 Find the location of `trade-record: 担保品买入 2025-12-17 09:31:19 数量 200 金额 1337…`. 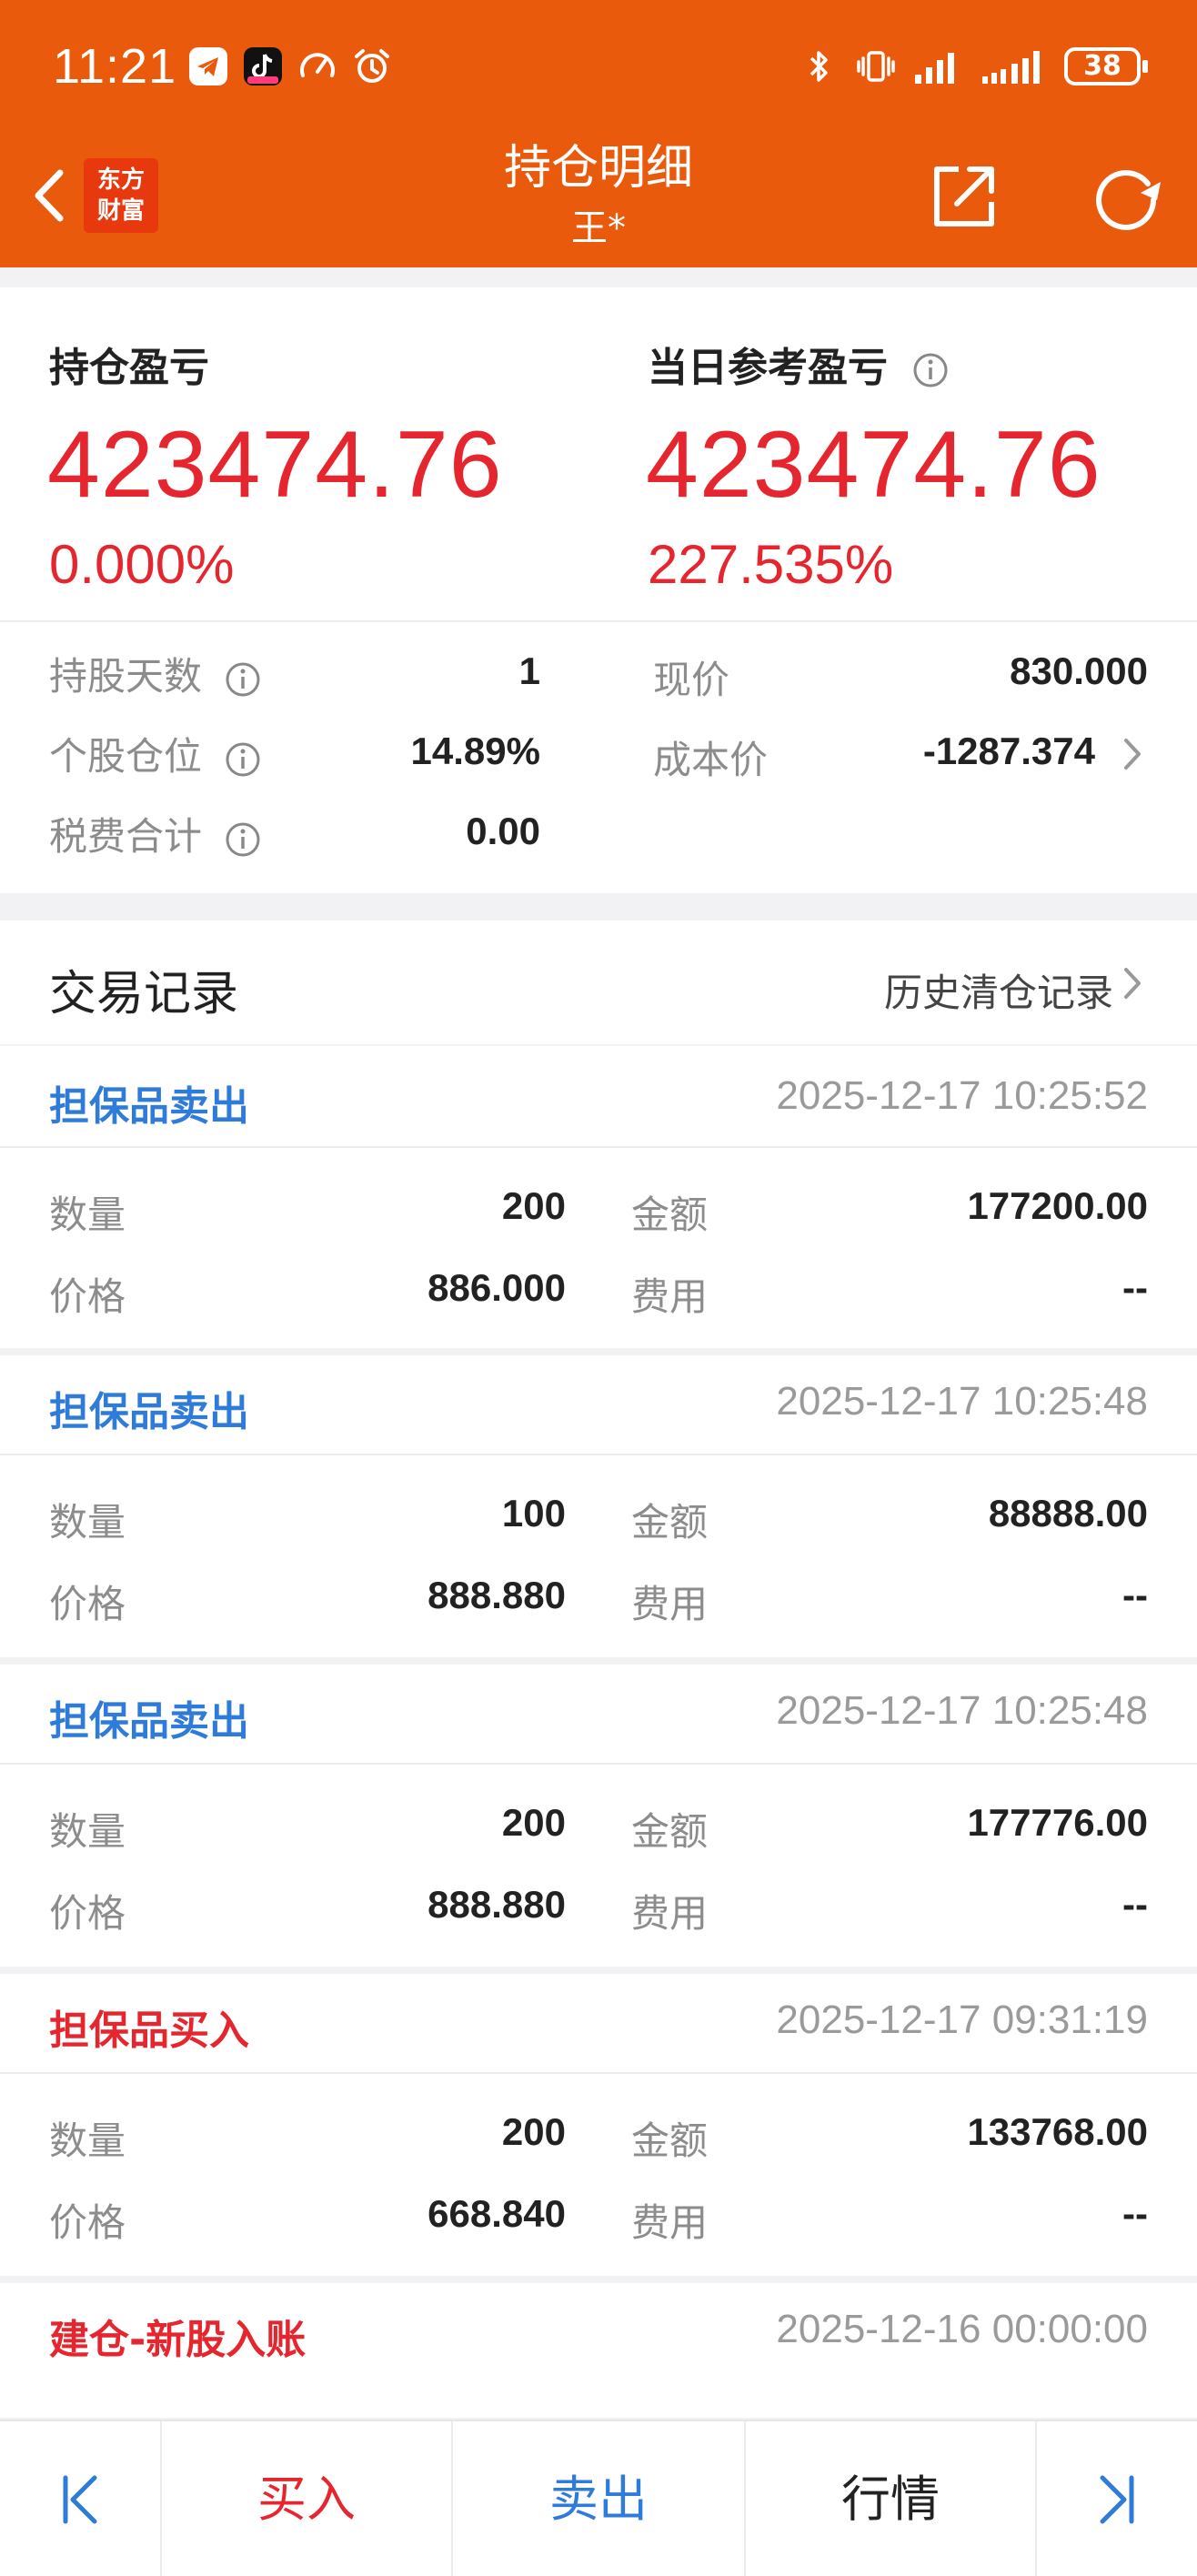

trade-record: 担保品买入 2025-12-17 09:31:19 数量 200 金额 1337… is located at coordinates (598, 2125).